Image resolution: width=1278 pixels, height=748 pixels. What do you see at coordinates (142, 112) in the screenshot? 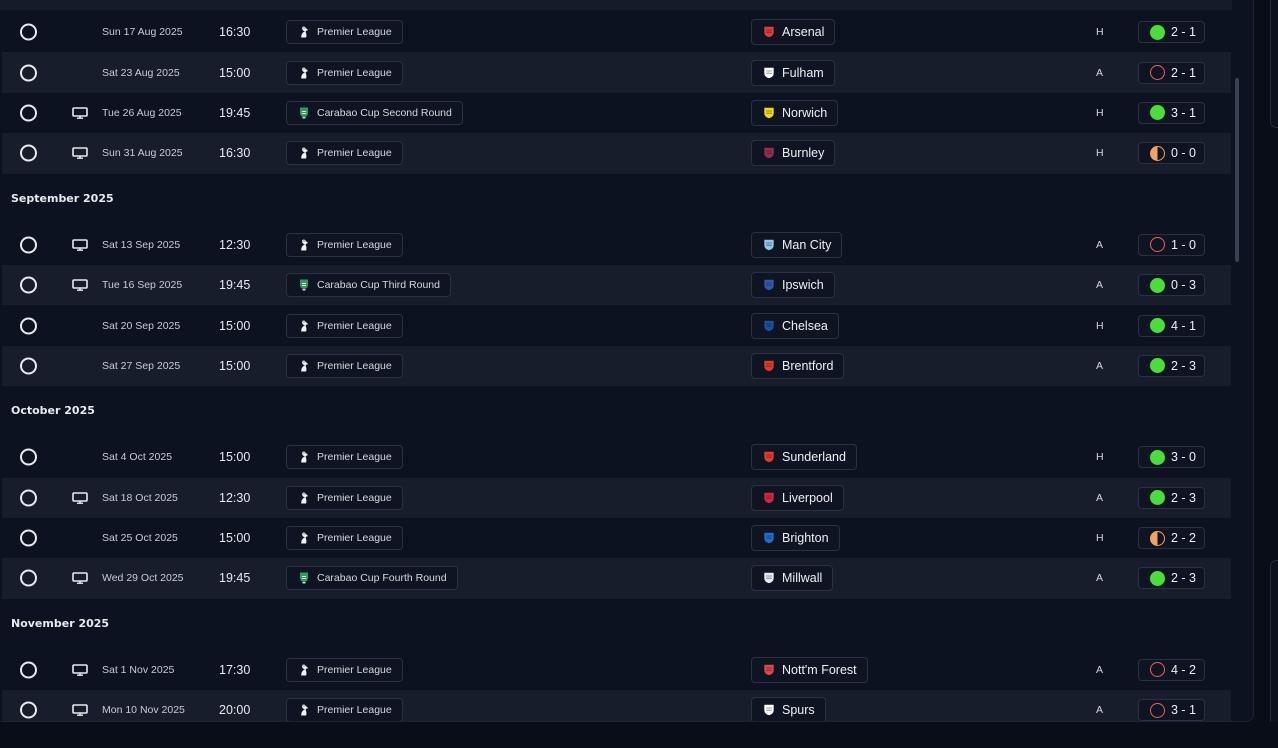
I see `fixture-date: Tue 26 Aug 2025` at bounding box center [142, 112].